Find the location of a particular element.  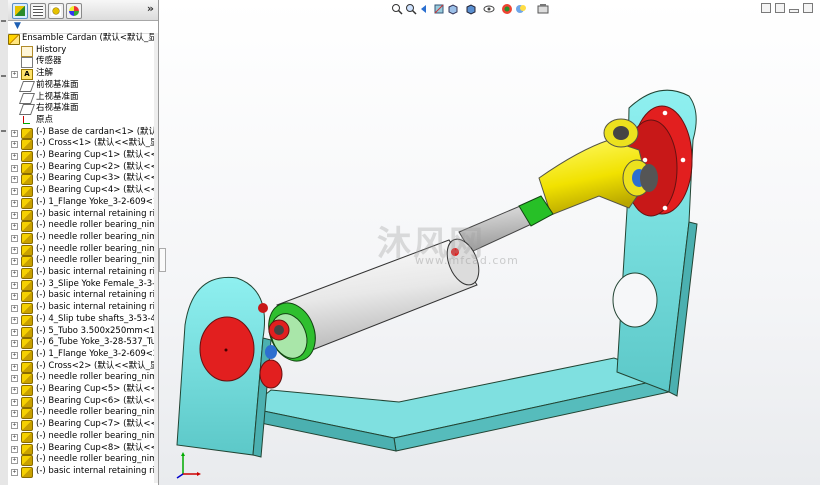

tree-item-label: 前视基准面 is located at coordinates (57, 84).